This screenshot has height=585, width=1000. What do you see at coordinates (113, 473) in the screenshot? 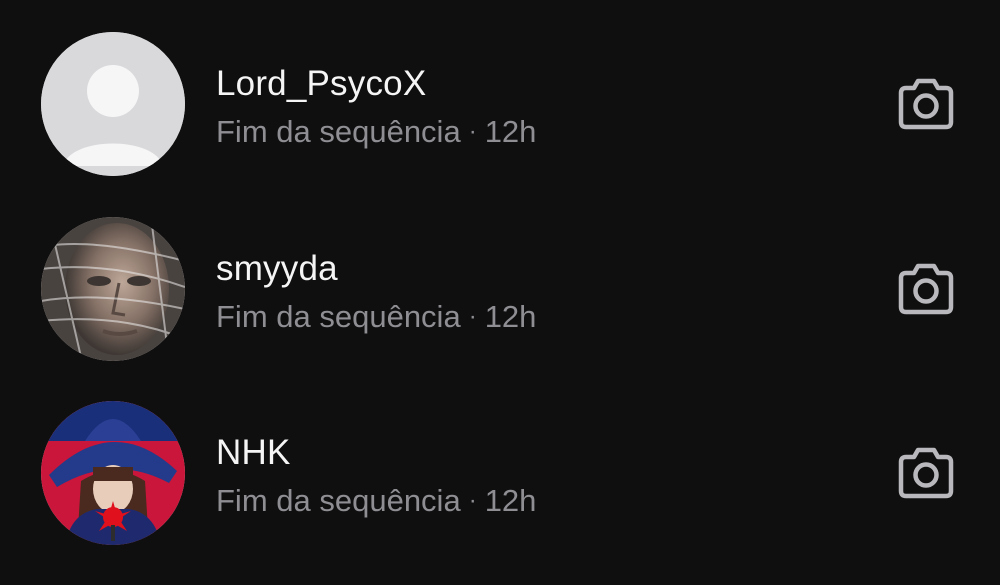
I see `profile-photo-woman-in-witch-hat` at bounding box center [113, 473].